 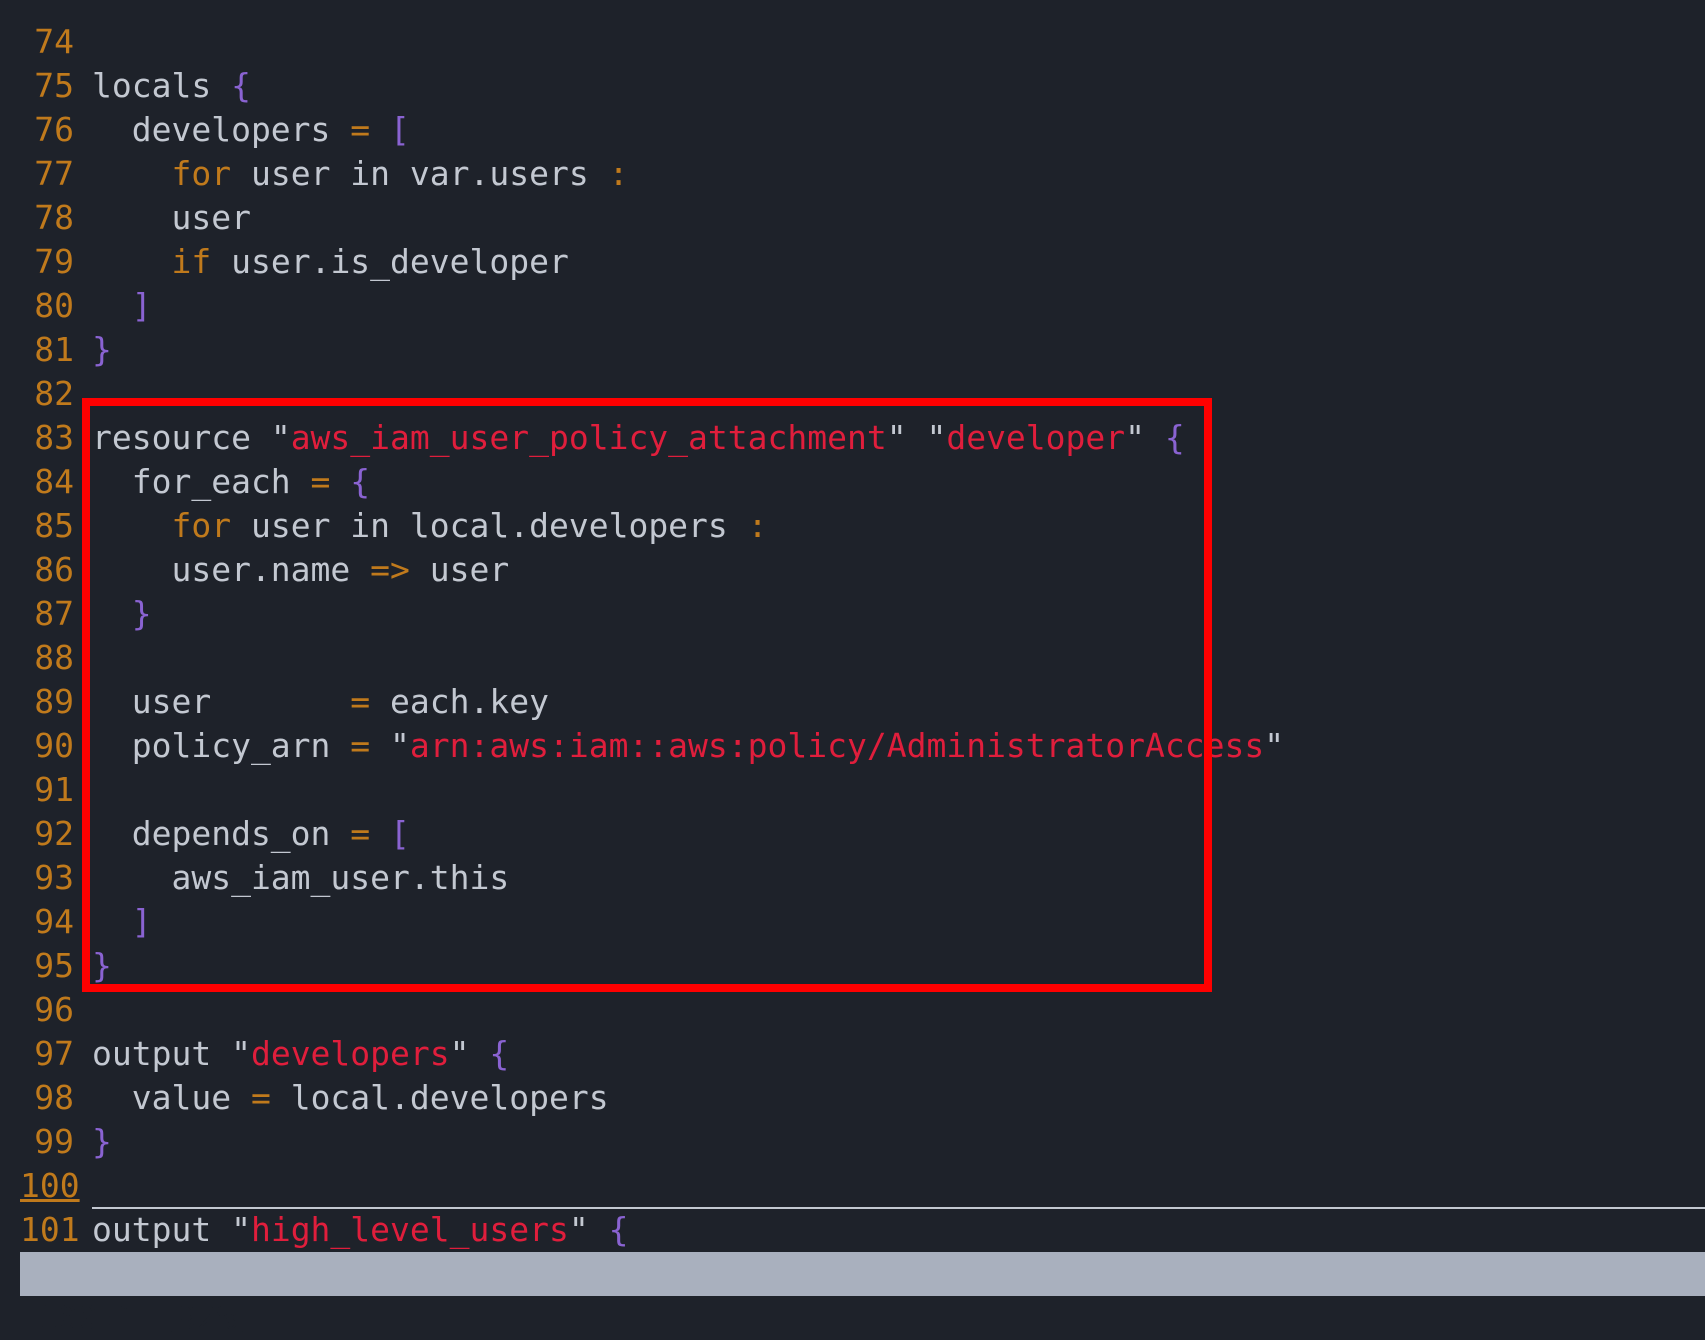 I want to click on code-token: aws_iam_user_policy_attachment, so click(x=588, y=437).